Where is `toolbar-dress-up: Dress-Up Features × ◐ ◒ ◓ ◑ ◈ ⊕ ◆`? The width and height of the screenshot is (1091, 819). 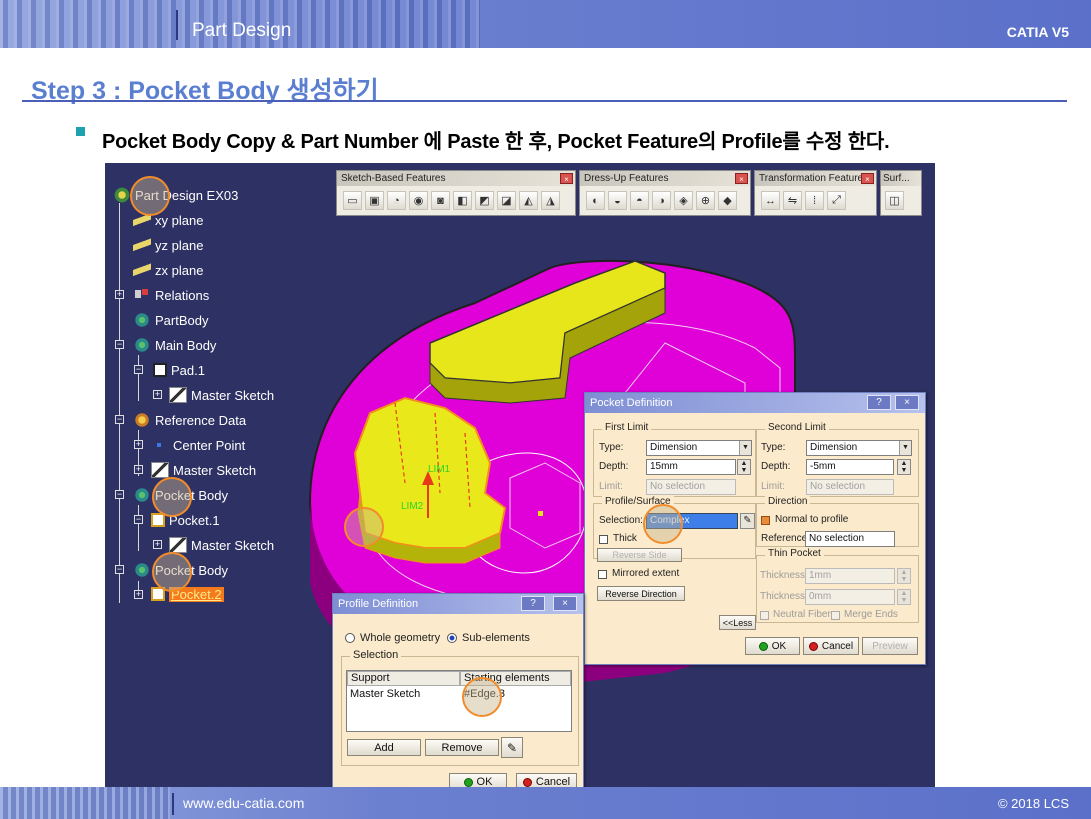
toolbar-dress-up: Dress-Up Features × ◐ ◒ ◓ ◑ ◈ ⊕ ◆ is located at coordinates (665, 193).